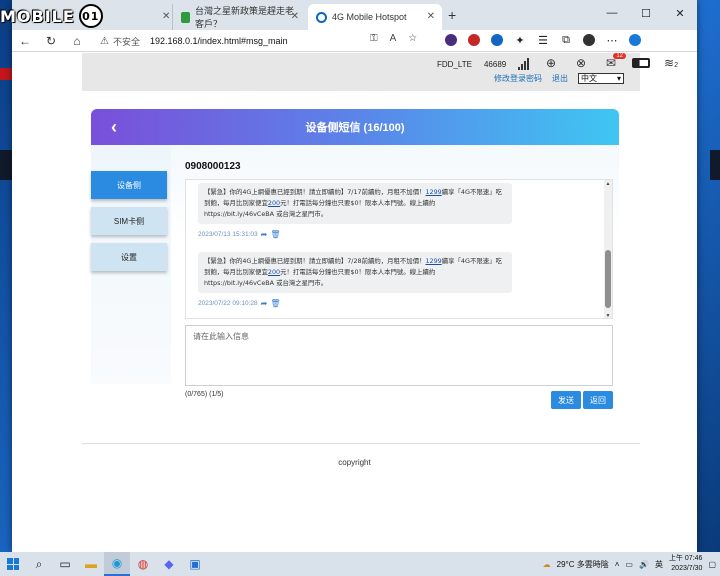 This screenshot has height=576, width=720. What do you see at coordinates (608, 315) in the screenshot?
I see `scroll-down-icon: ▼` at bounding box center [608, 315].